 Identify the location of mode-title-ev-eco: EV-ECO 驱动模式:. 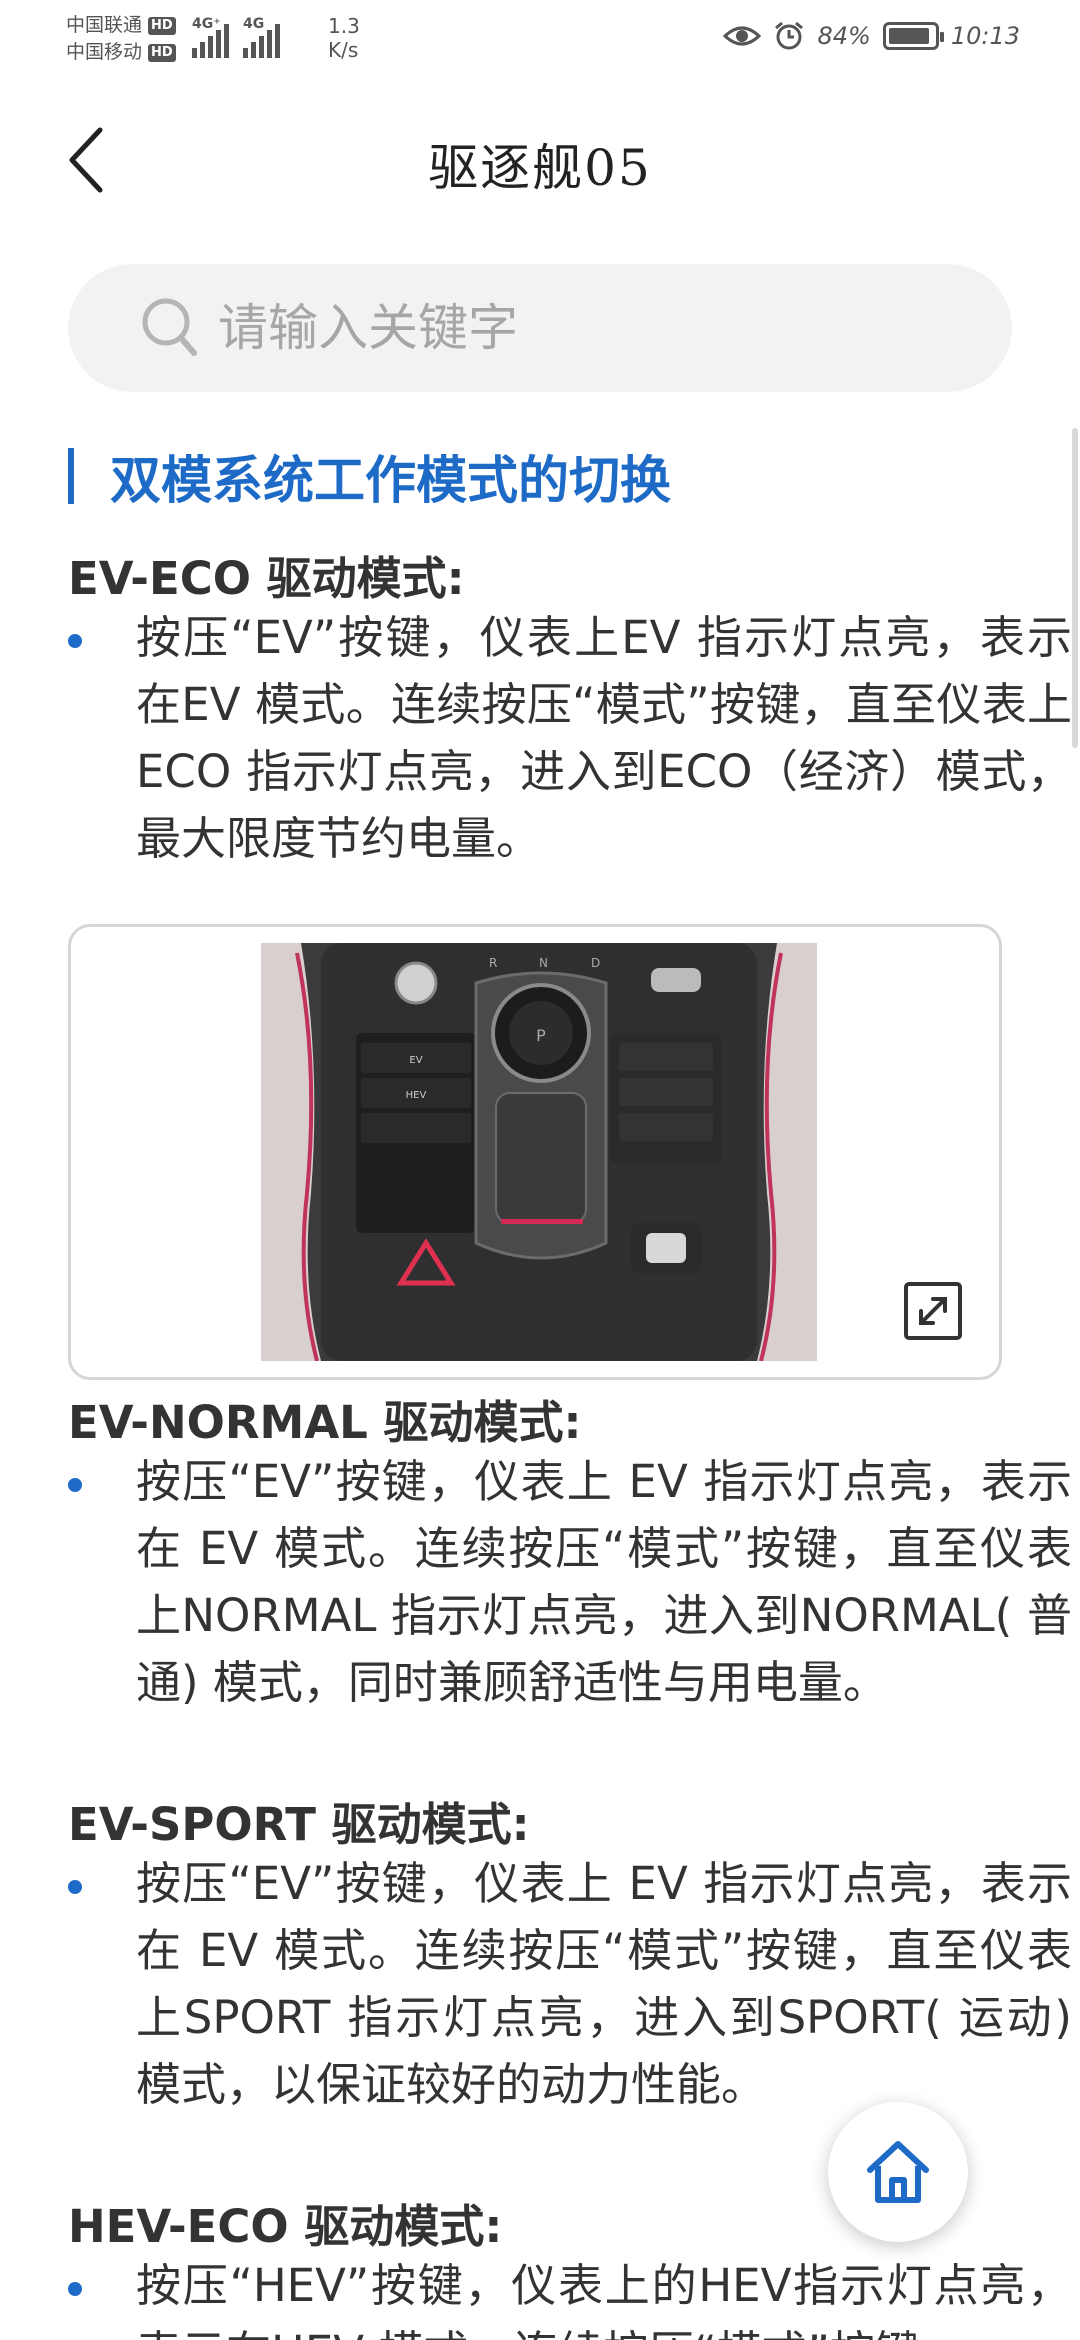
(266, 578).